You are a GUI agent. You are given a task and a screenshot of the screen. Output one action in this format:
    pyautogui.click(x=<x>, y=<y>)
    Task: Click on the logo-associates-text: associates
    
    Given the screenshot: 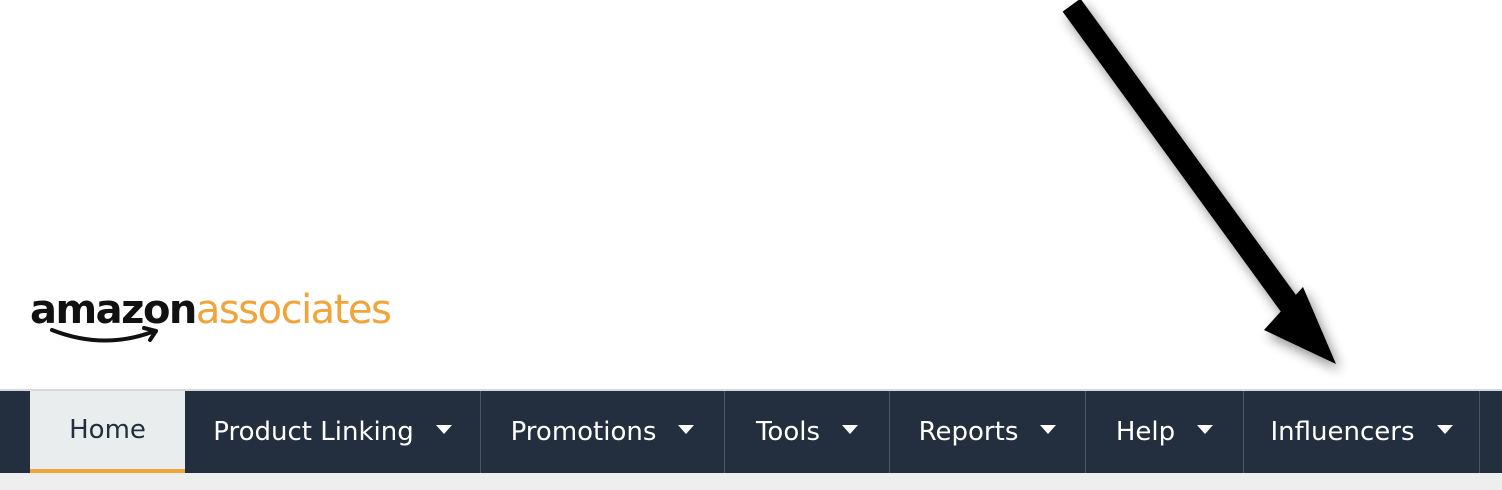 What is the action you would take?
    pyautogui.click(x=293, y=310)
    